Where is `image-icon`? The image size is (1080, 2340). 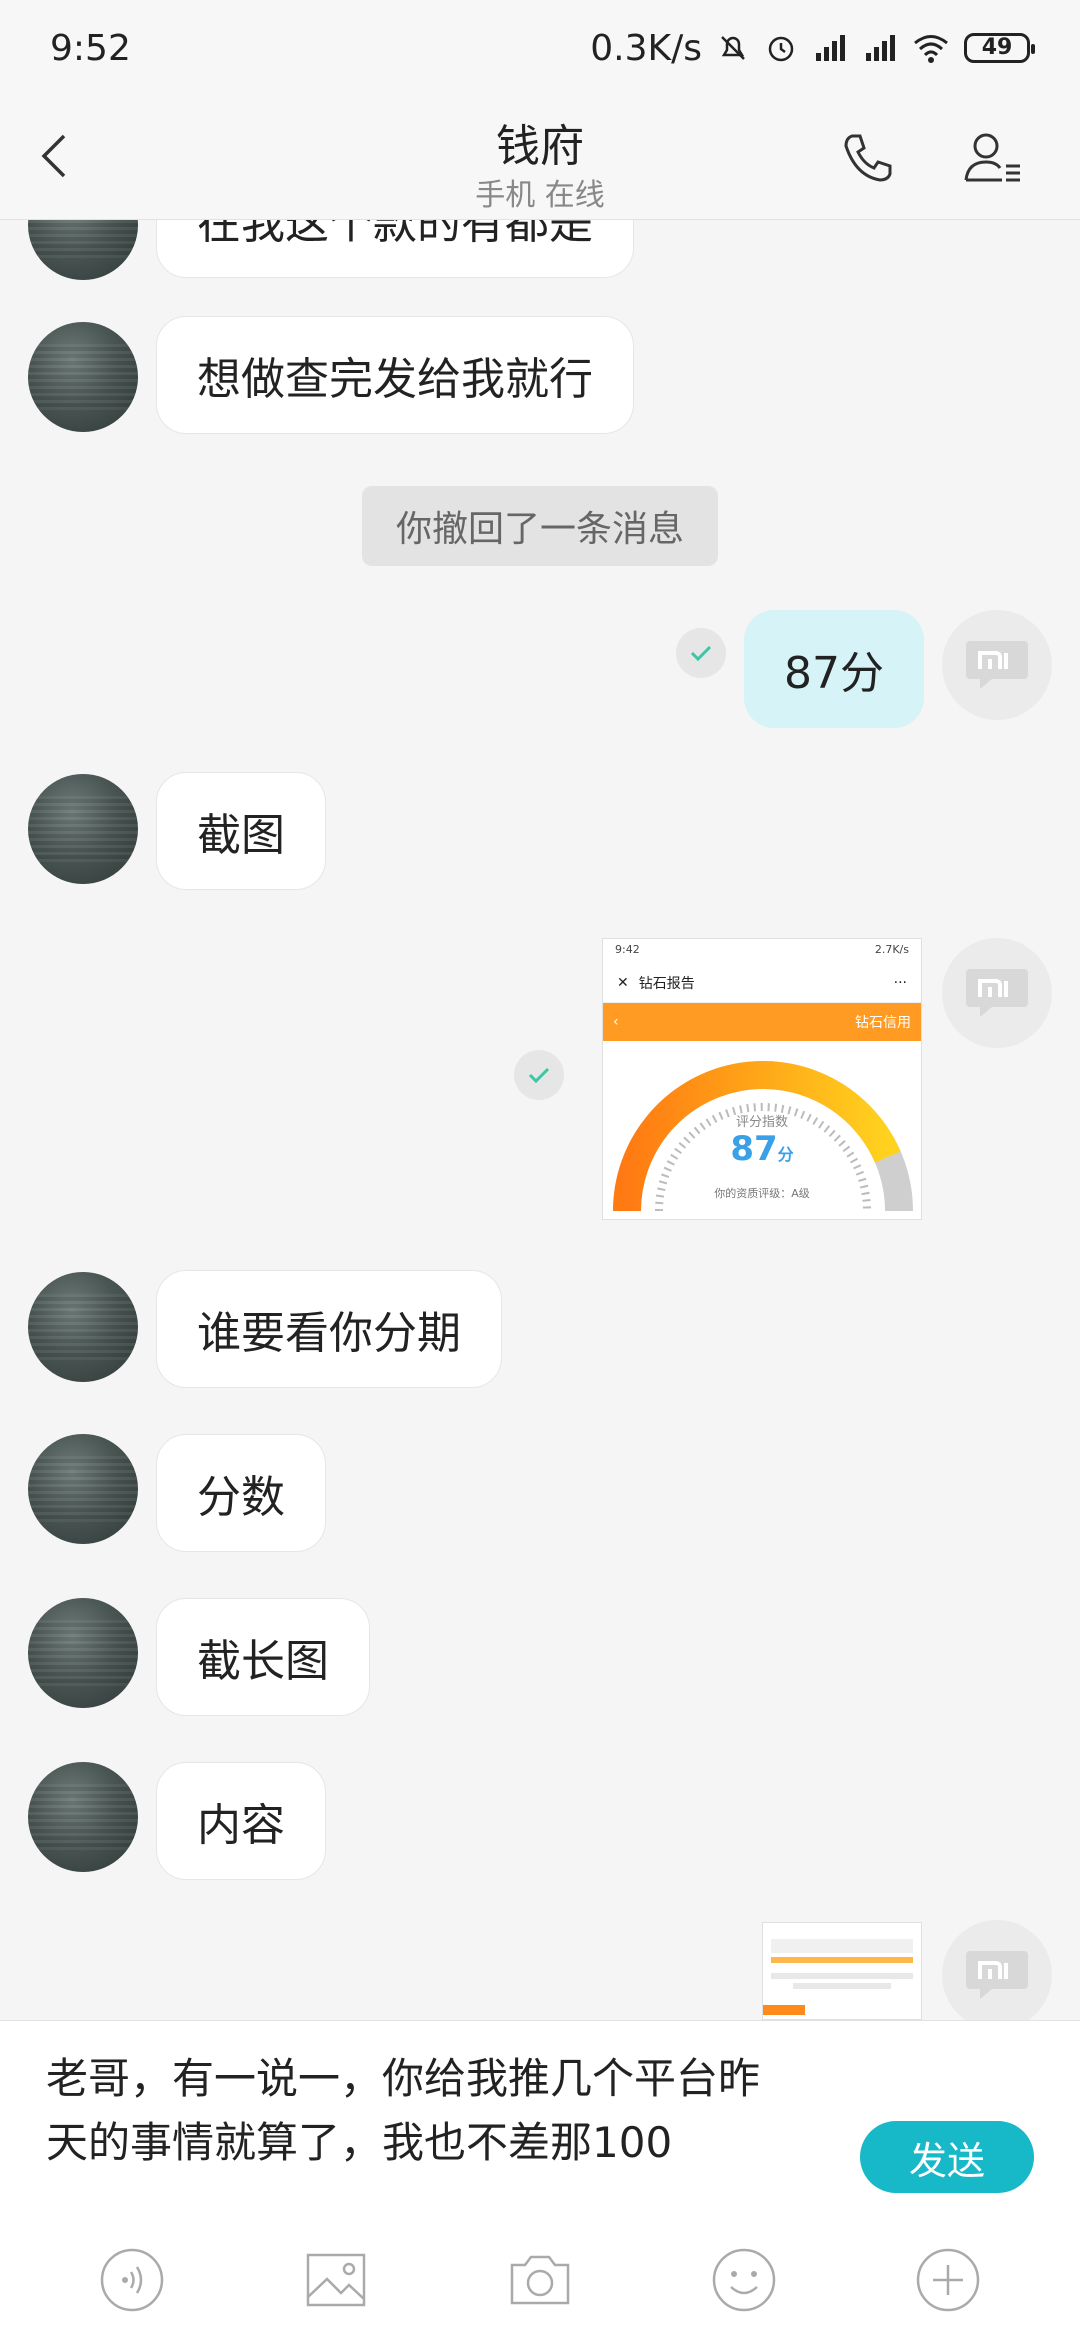 image-icon is located at coordinates (336, 2280).